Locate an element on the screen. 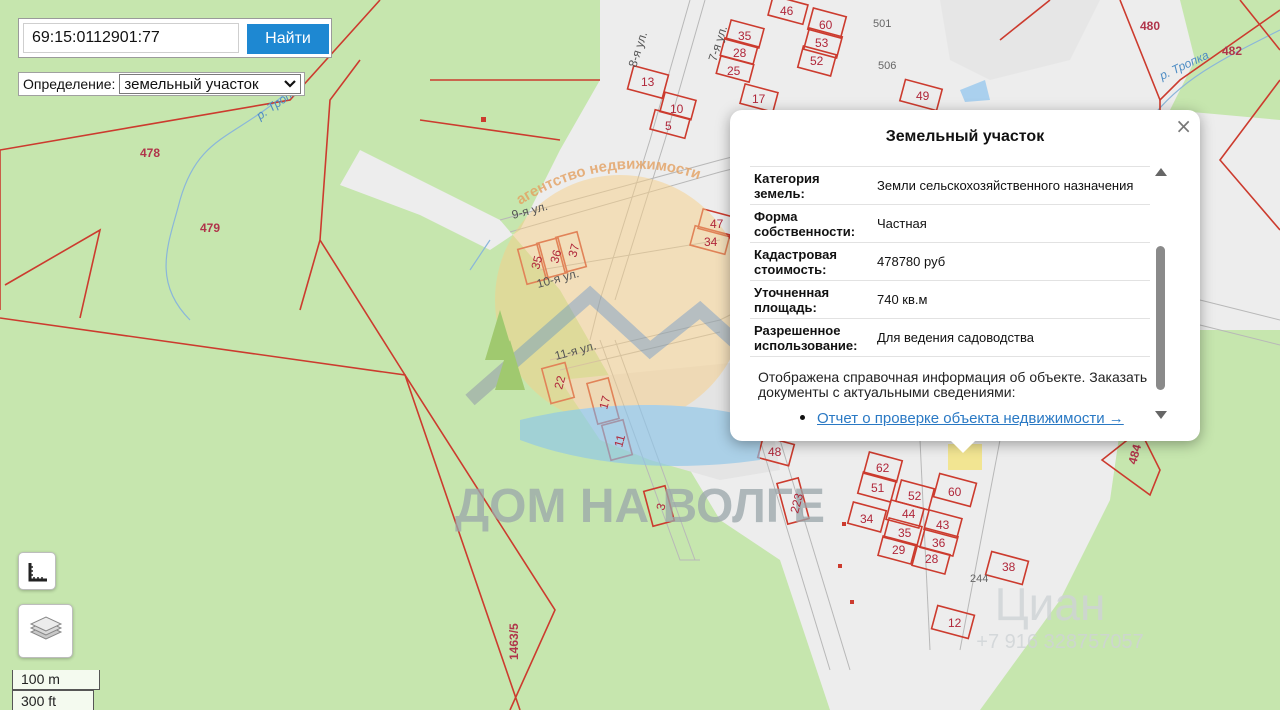 The width and height of the screenshot is (1280, 711). layers-icon is located at coordinates (46, 628).